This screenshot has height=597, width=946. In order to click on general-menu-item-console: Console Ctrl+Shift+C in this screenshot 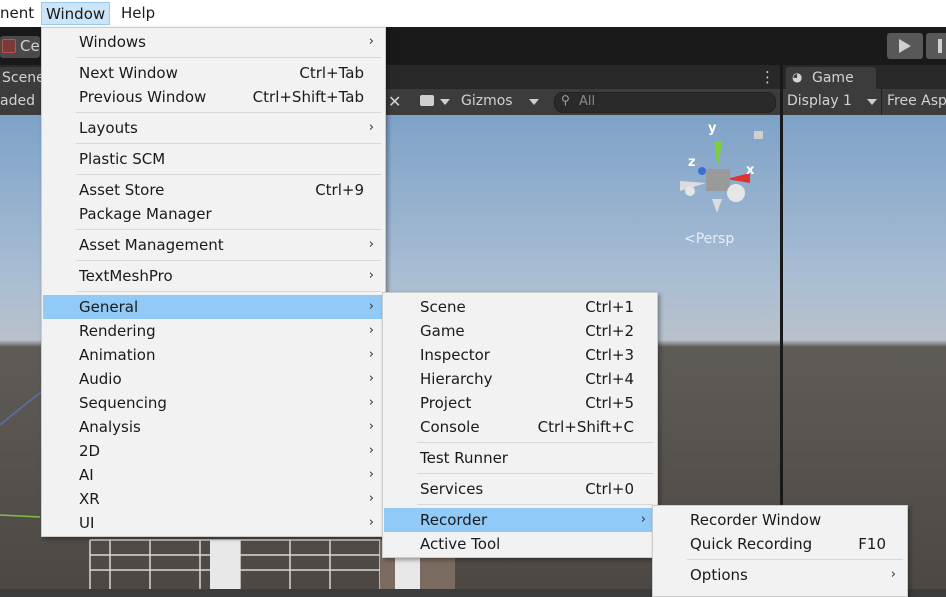, I will do `click(520, 427)`.